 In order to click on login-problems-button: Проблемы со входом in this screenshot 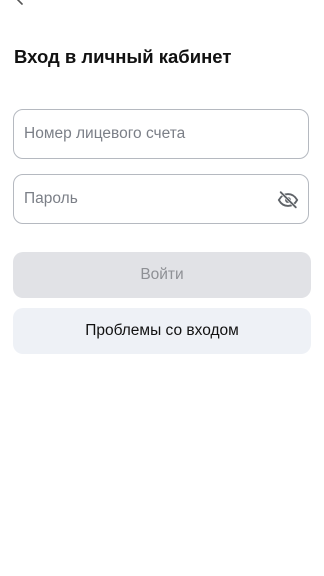, I will do `click(162, 331)`.